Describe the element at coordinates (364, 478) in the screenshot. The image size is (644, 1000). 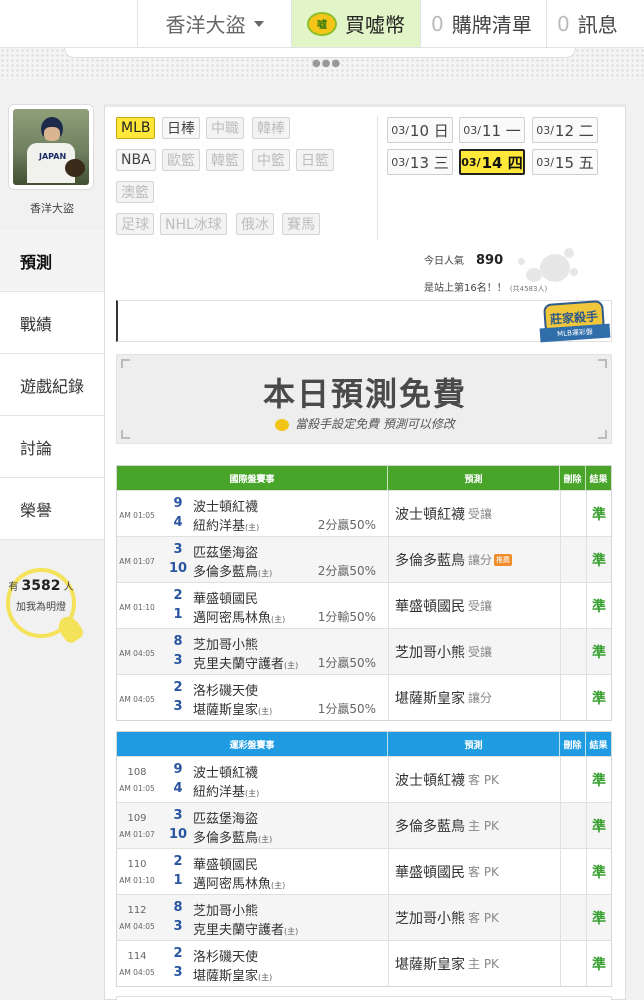
I see `table-header: 國際盤賽事 預測 刪除 結果` at that location.